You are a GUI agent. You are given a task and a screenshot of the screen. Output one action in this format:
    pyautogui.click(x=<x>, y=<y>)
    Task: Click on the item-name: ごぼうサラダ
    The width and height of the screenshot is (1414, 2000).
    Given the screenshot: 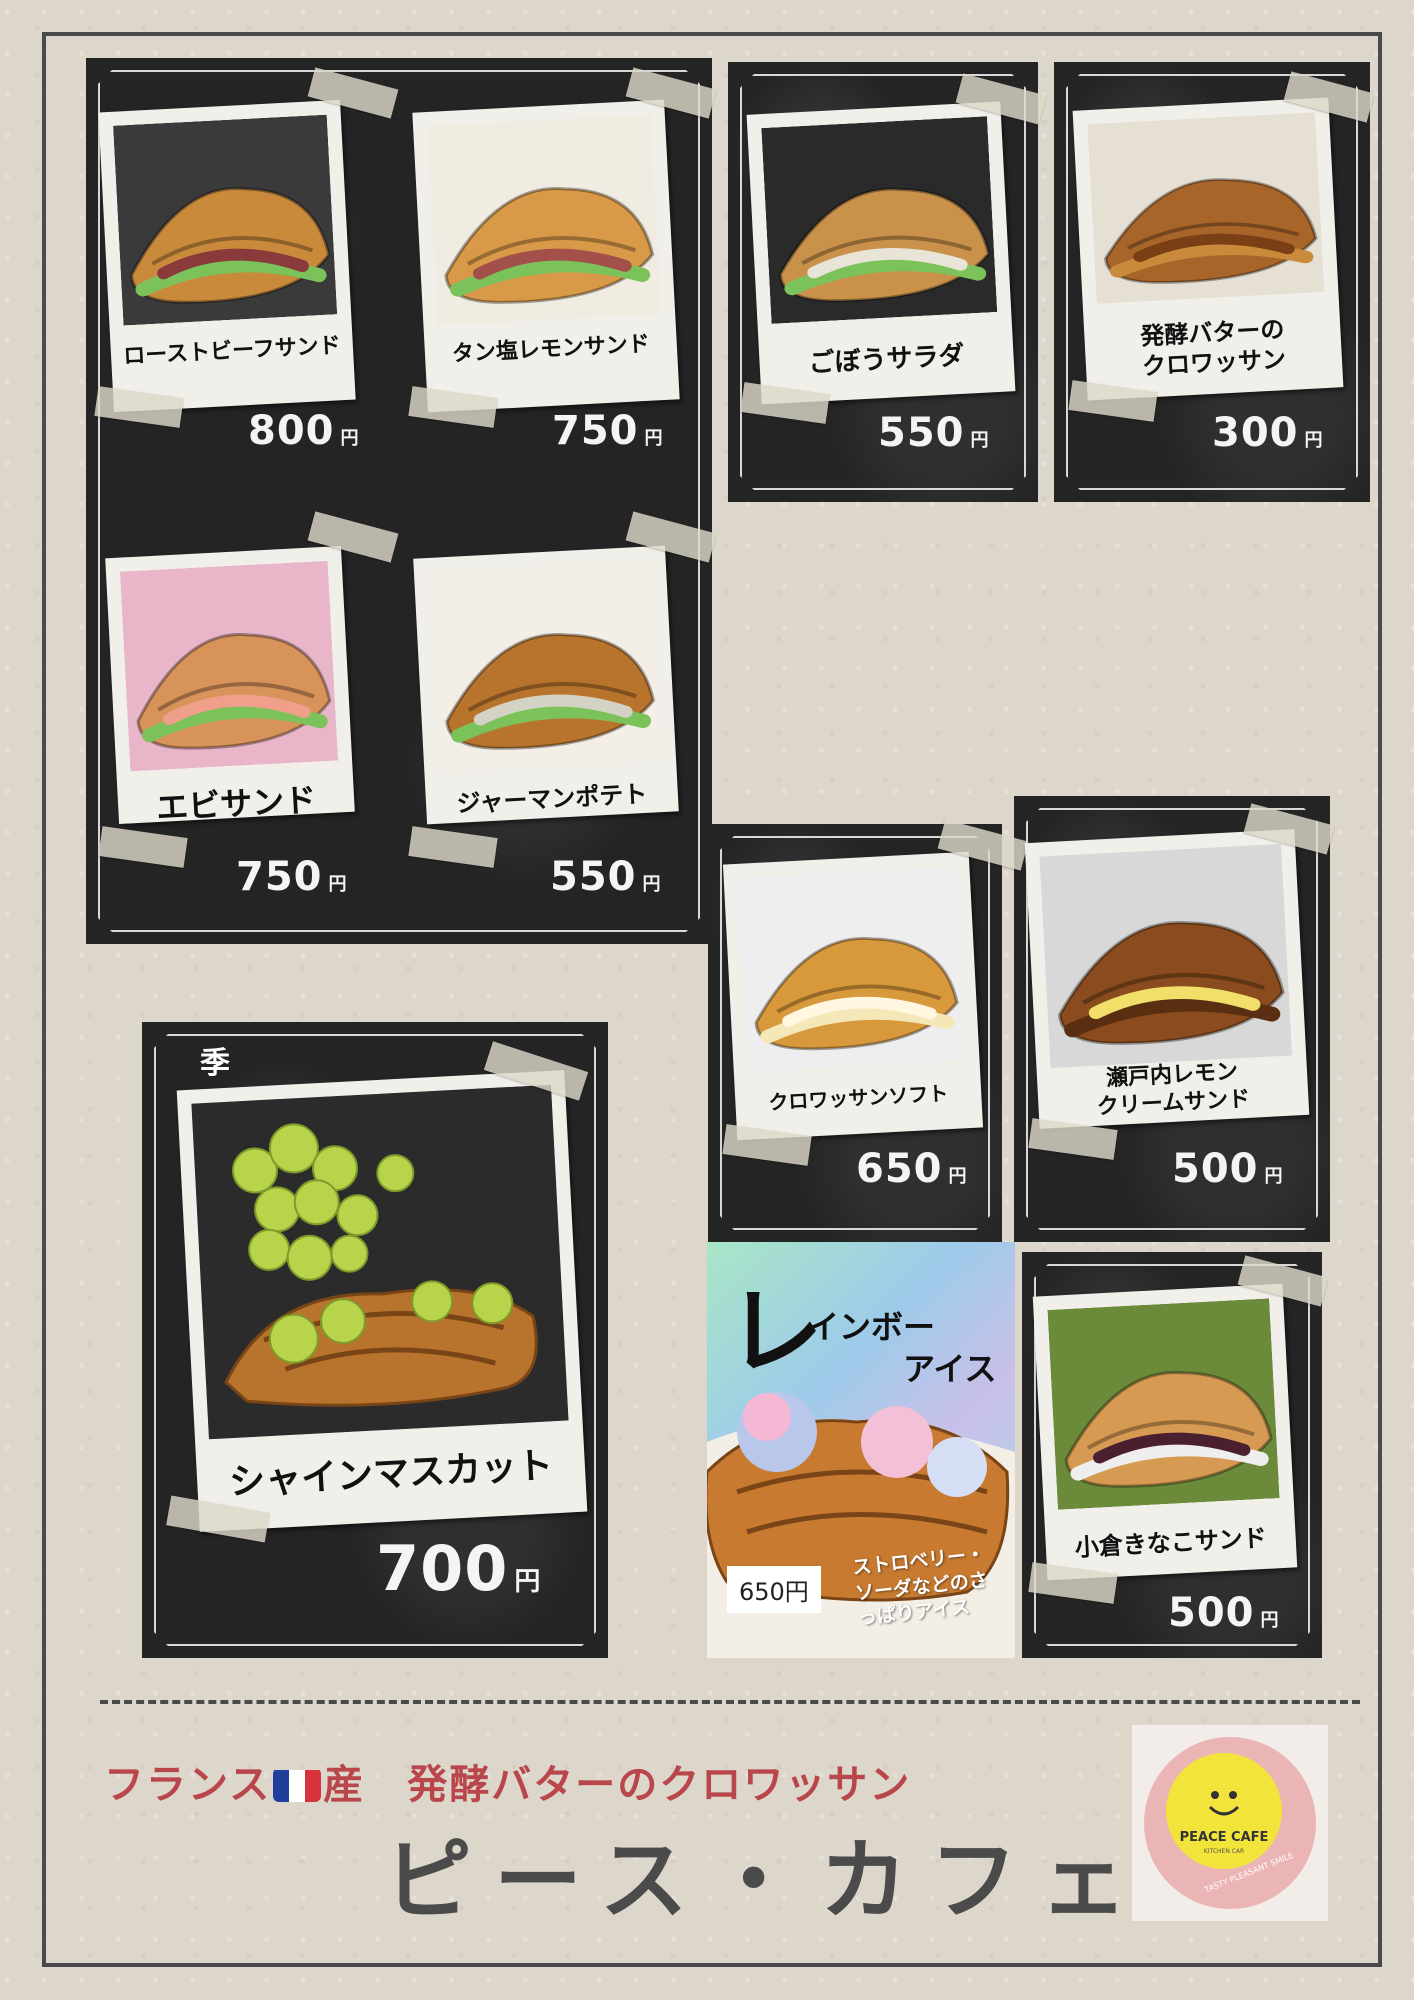 What is the action you would take?
    pyautogui.click(x=886, y=359)
    